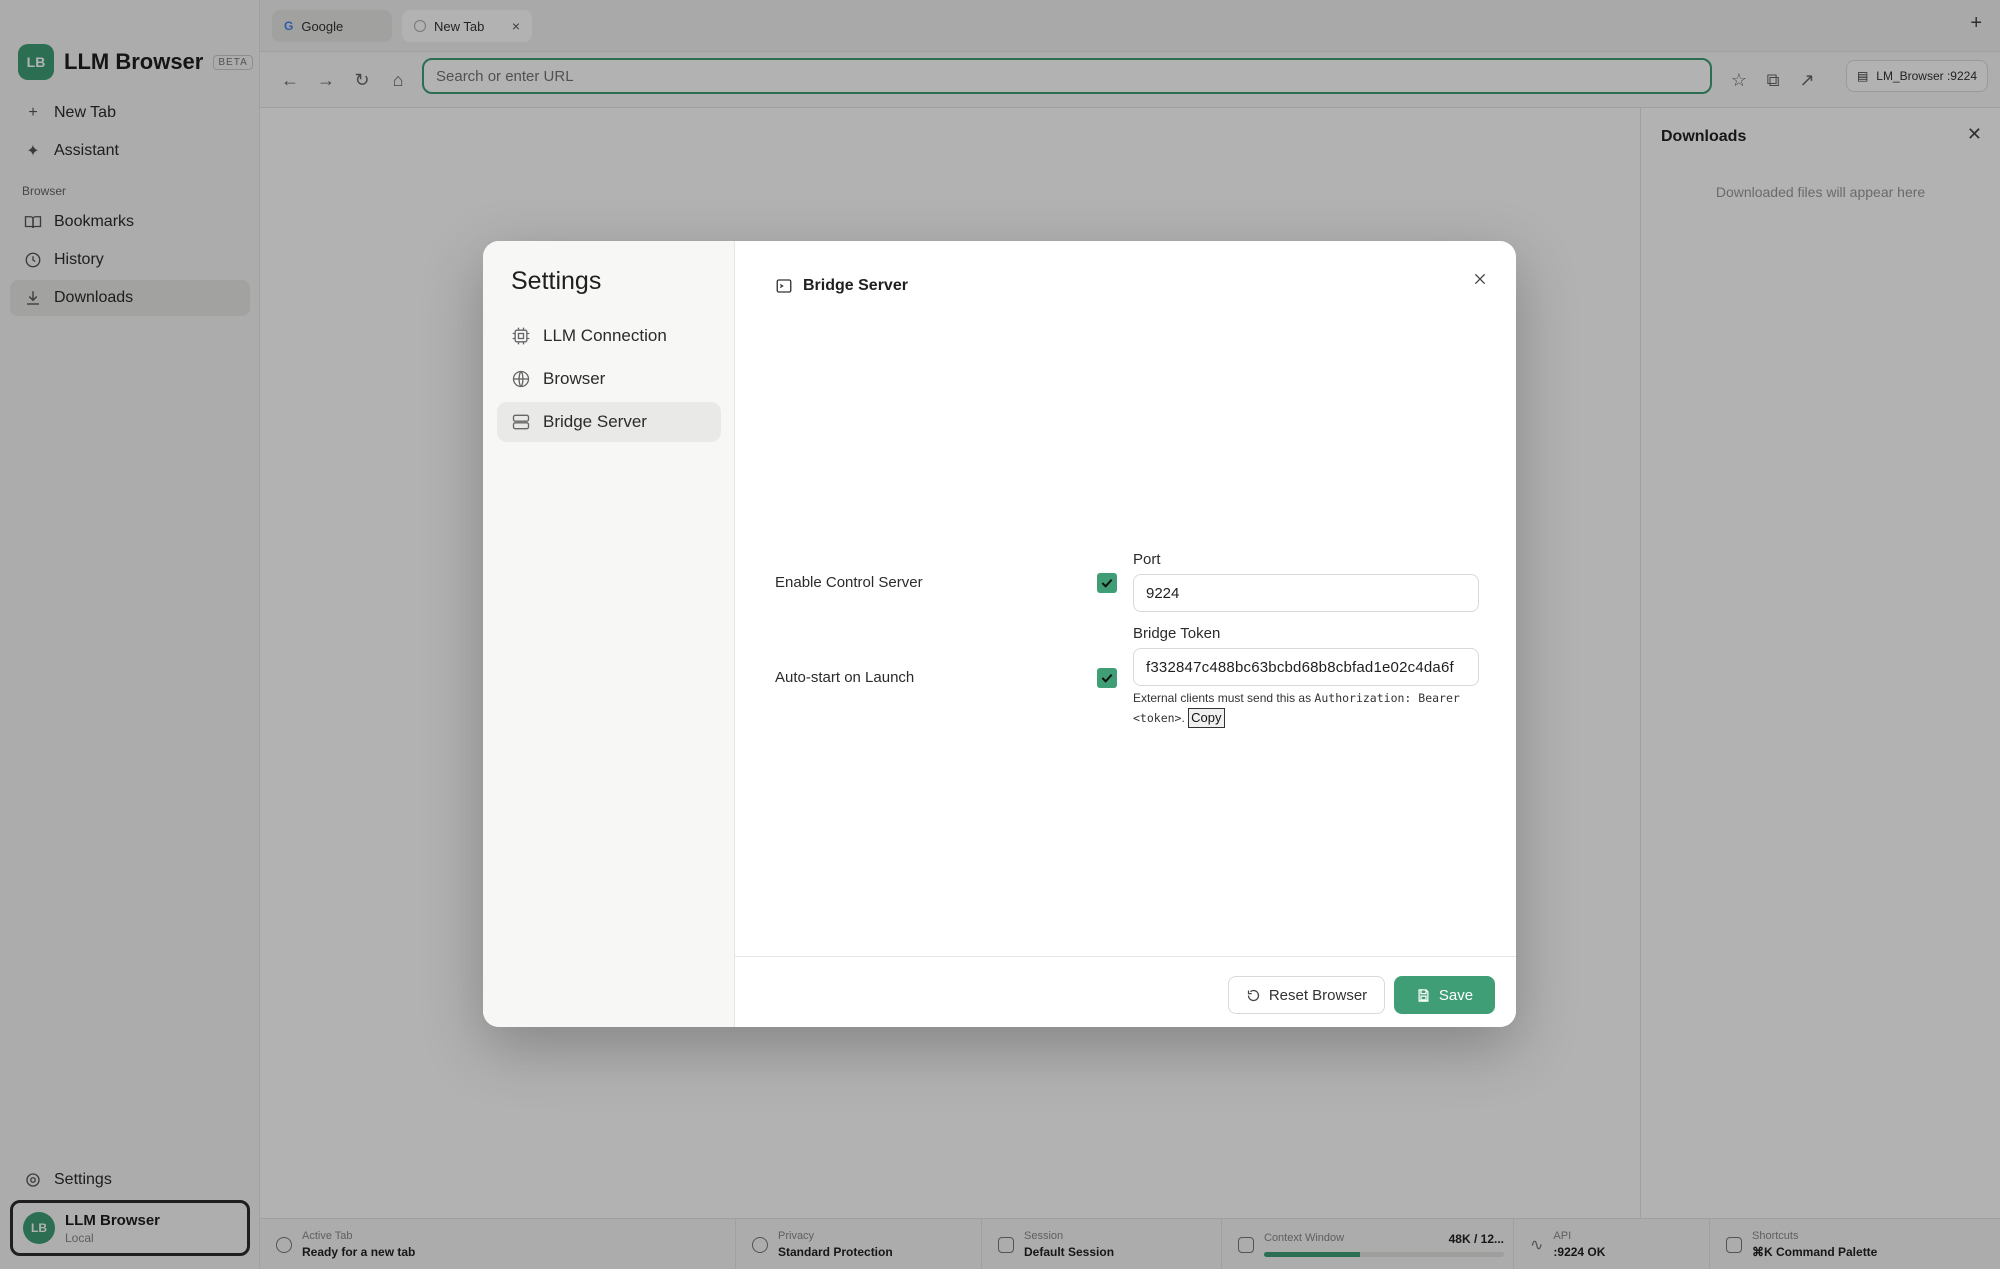  I want to click on section-header: Bridge Server, so click(841, 286).